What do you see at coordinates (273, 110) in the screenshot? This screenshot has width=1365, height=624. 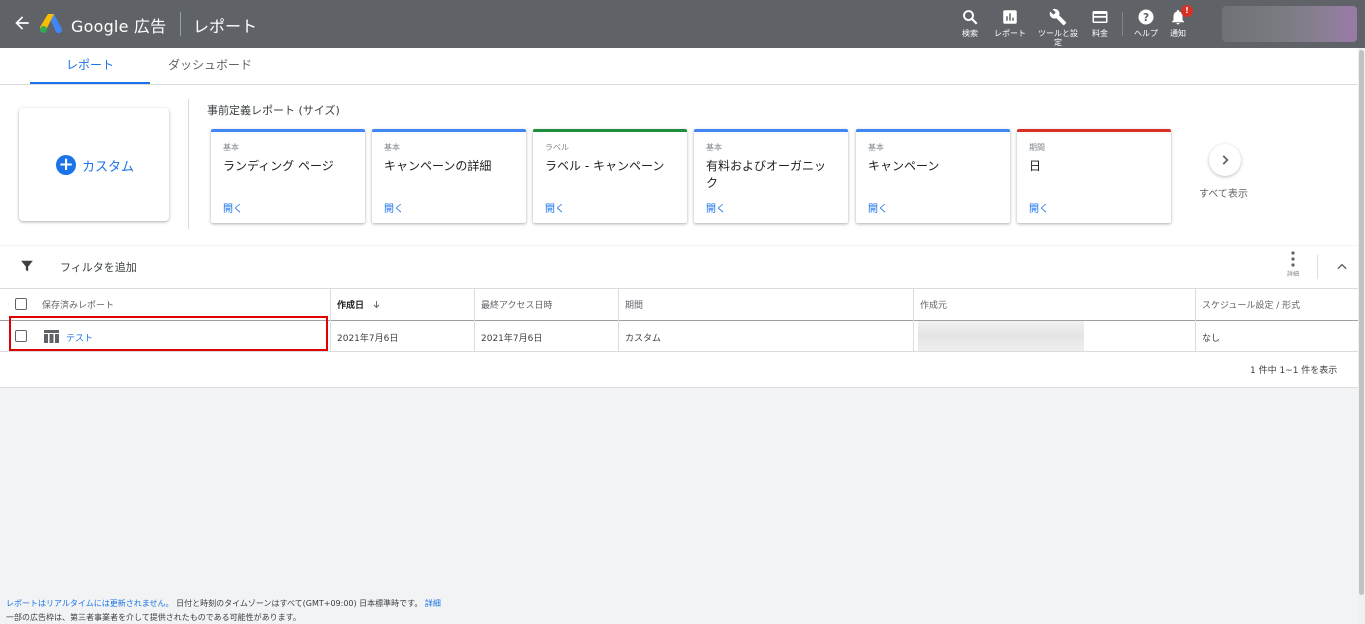 I see `predefined-section-title: 事前定義レポート (サイズ)` at bounding box center [273, 110].